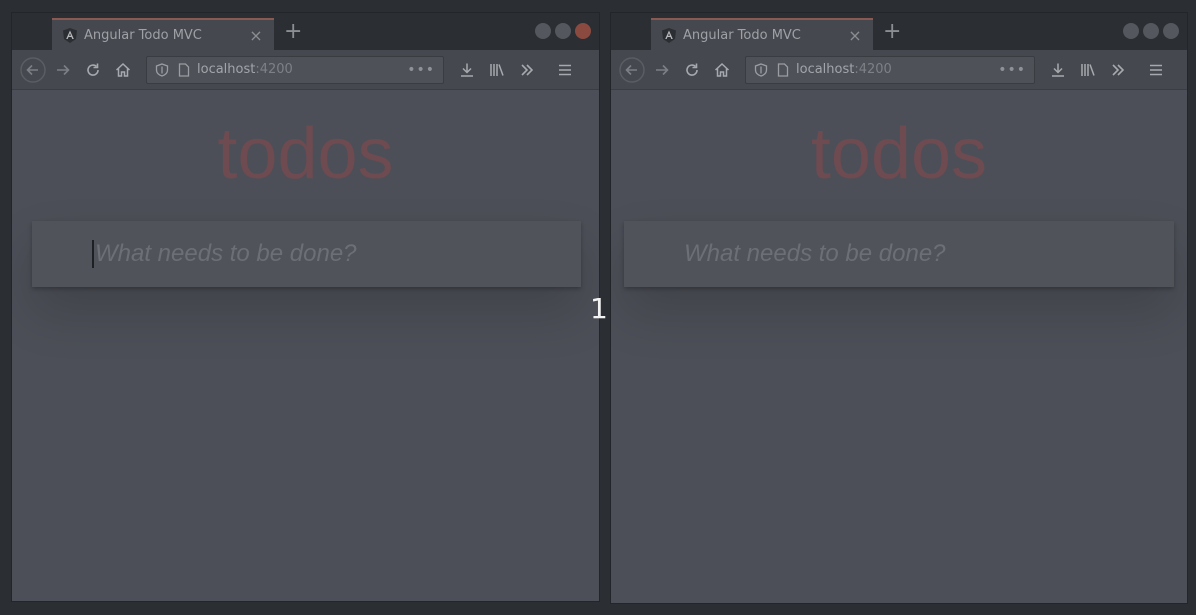  I want to click on text-caret, so click(93, 254).